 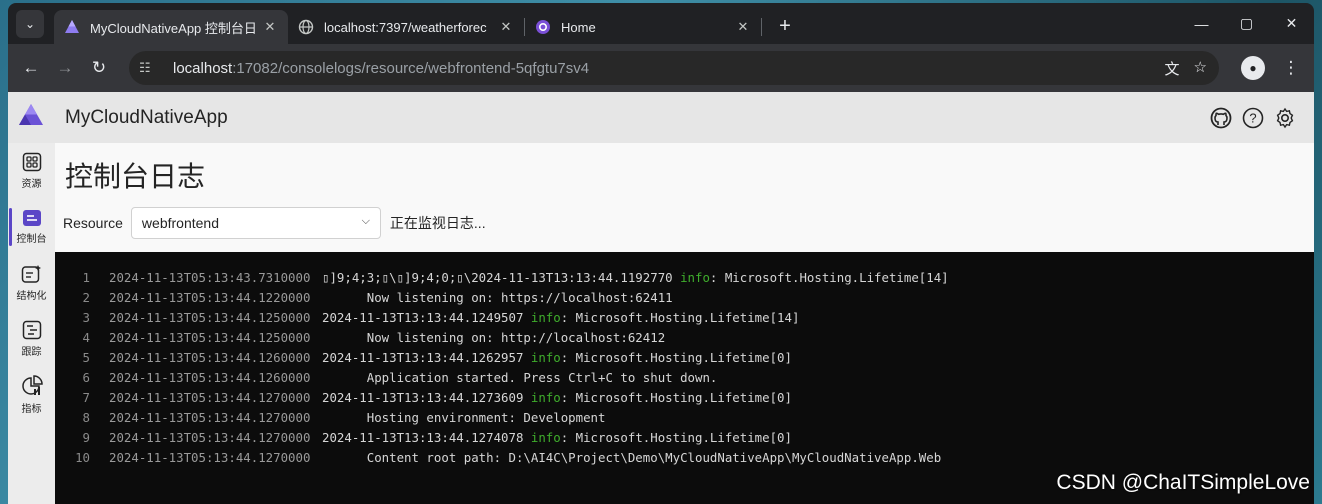 What do you see at coordinates (31, 227) in the screenshot?
I see `nav-console: 控制台` at bounding box center [31, 227].